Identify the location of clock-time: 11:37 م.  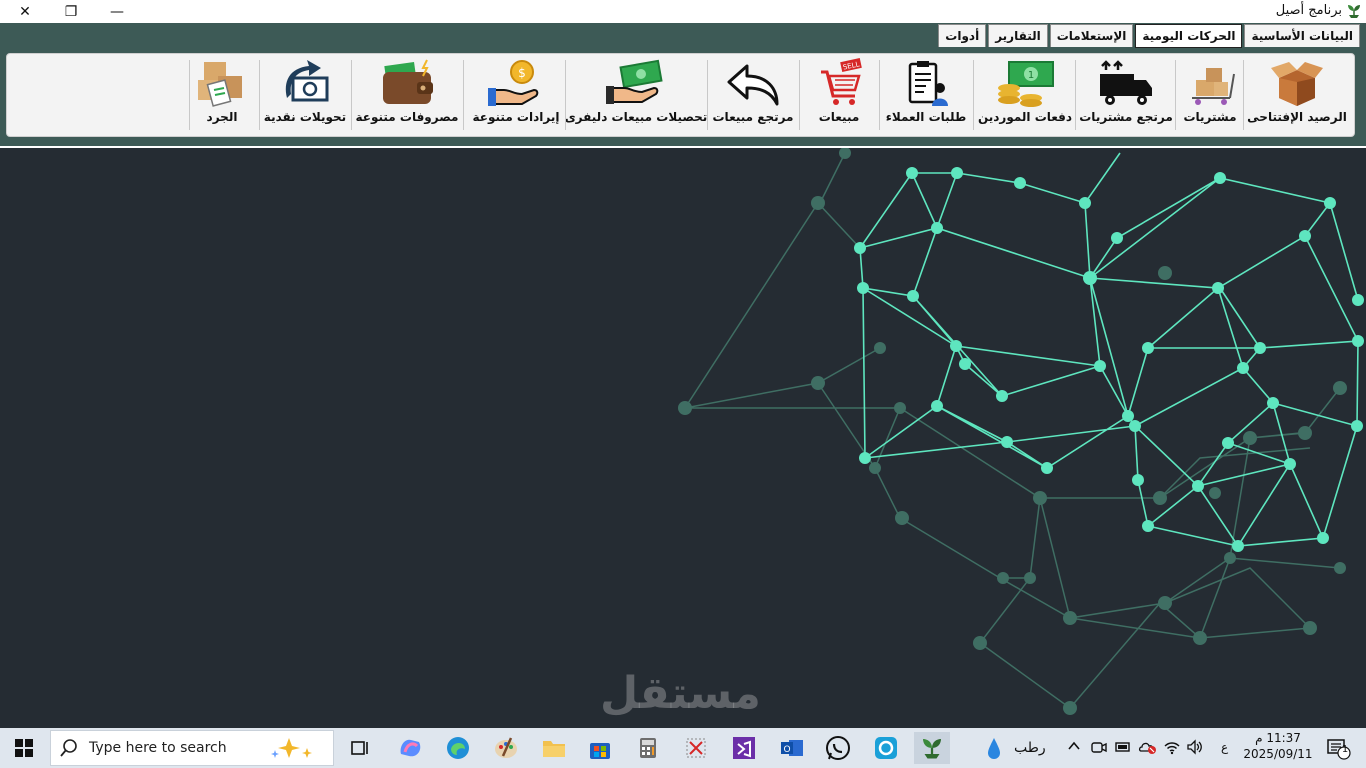
(1278, 738).